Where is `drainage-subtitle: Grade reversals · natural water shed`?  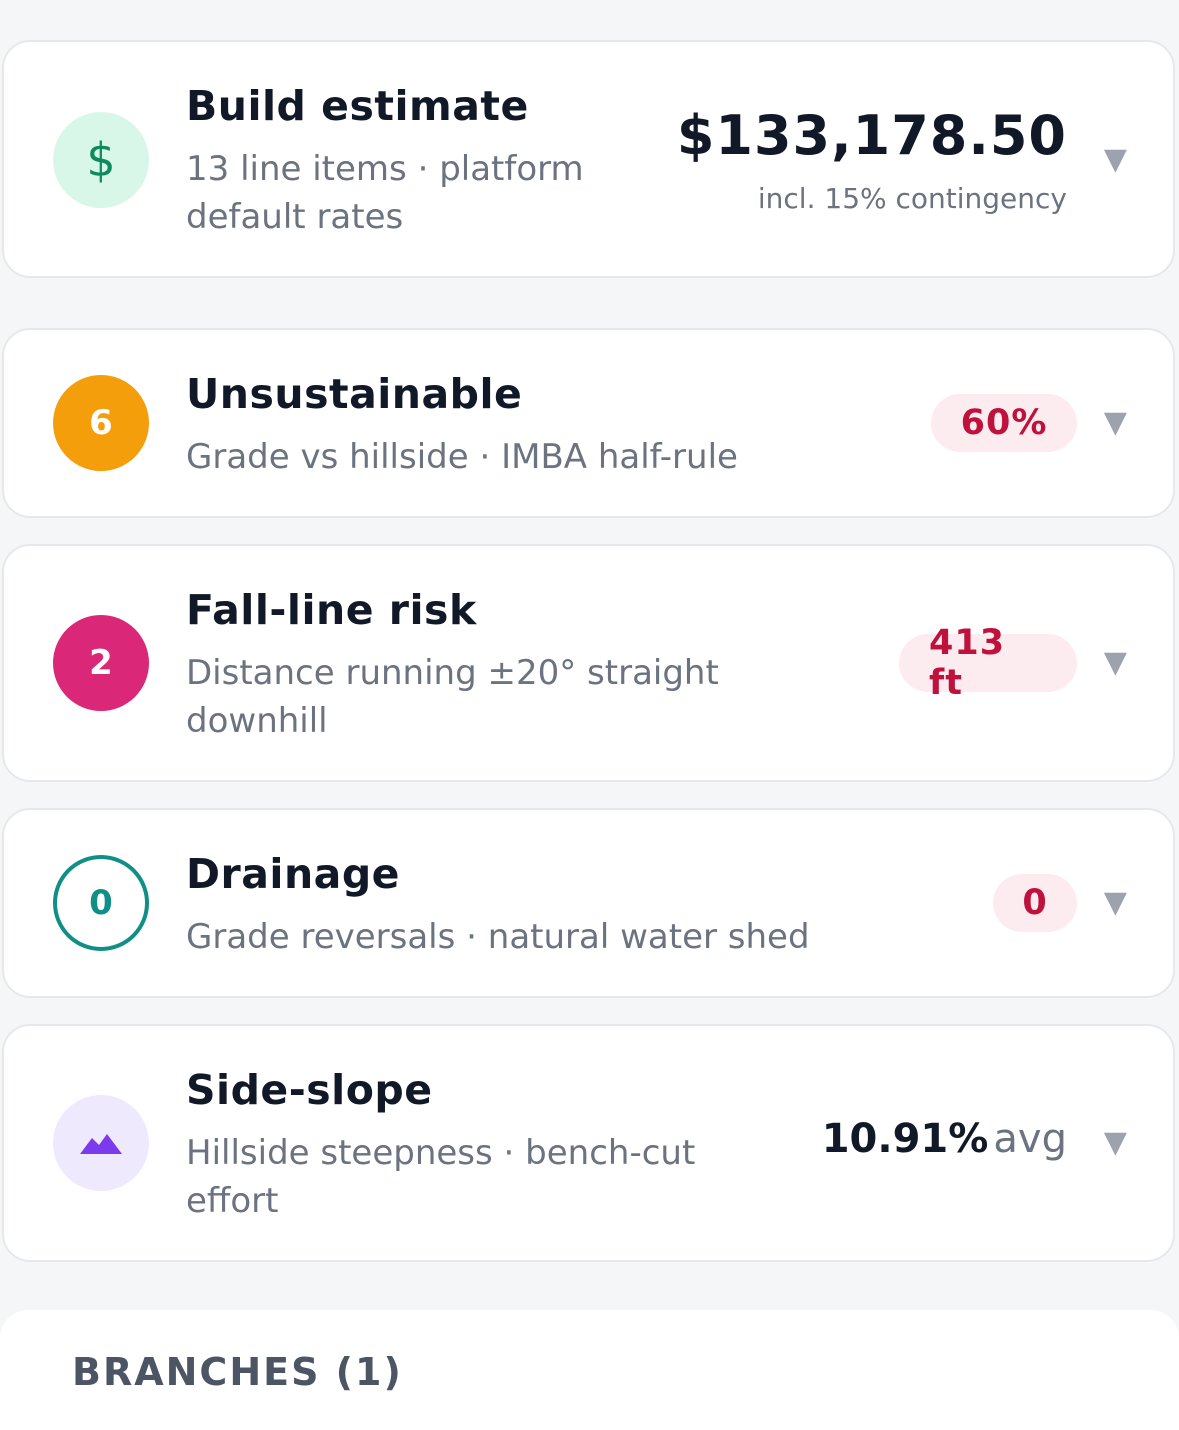 drainage-subtitle: Grade reversals · natural water shed is located at coordinates (498, 937).